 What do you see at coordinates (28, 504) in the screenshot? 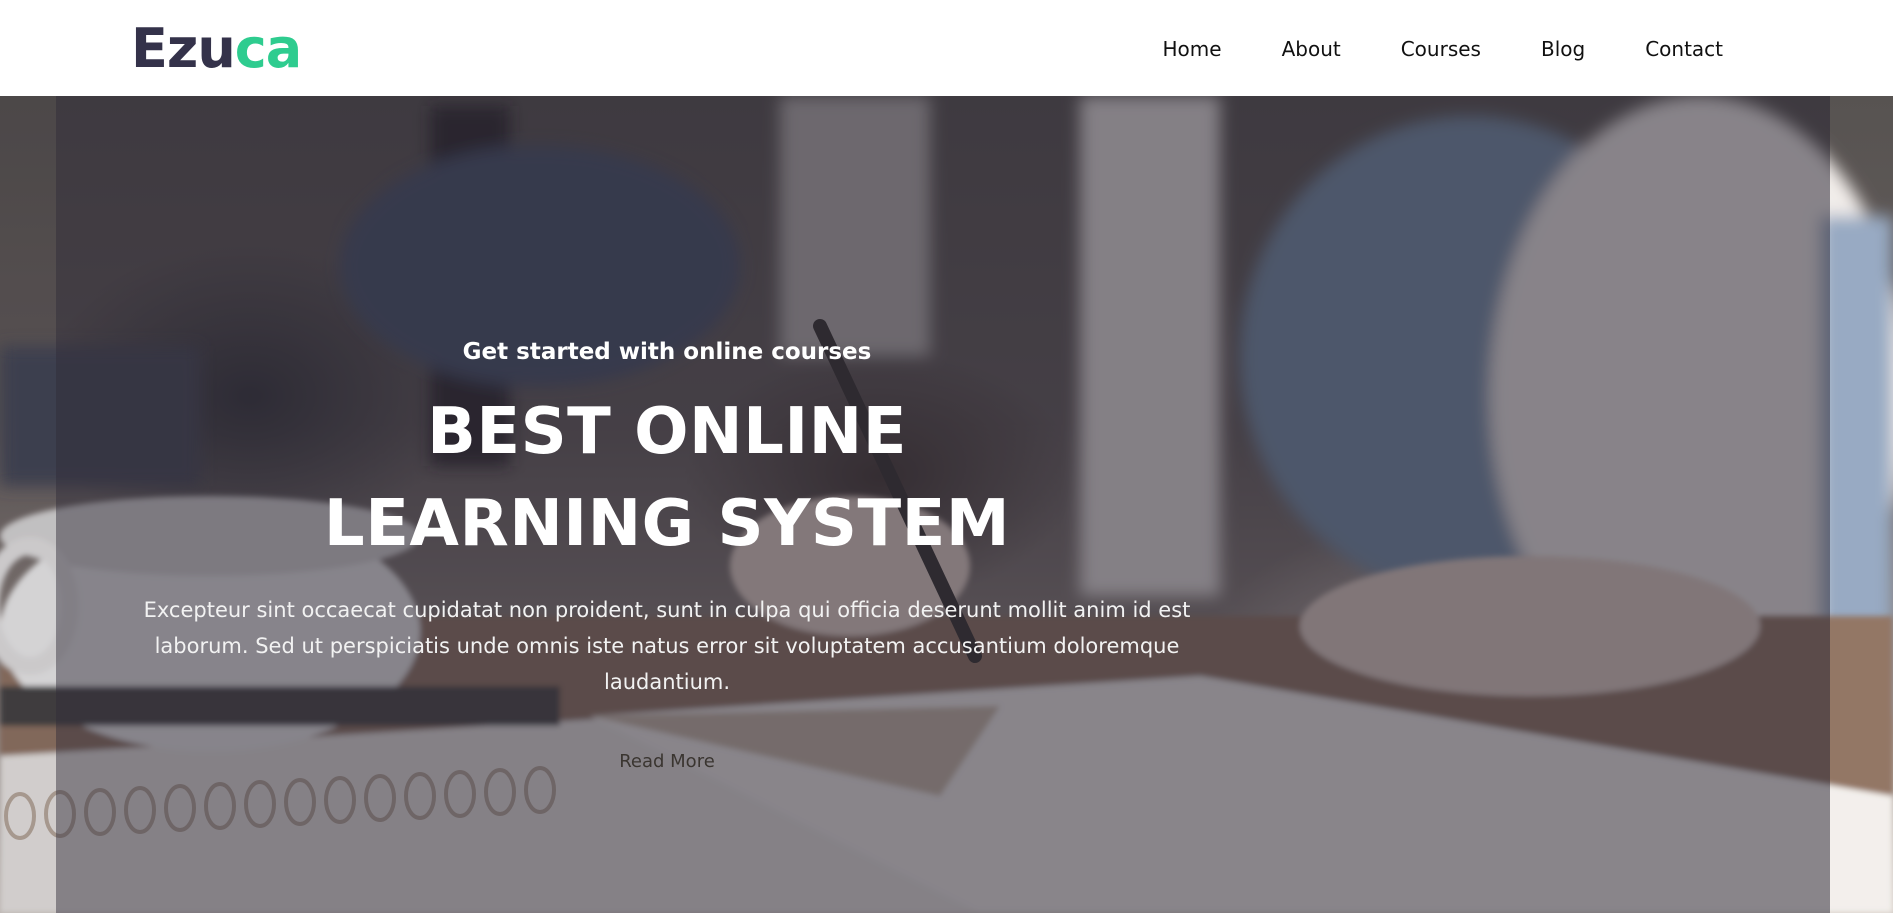
I see `hero-side-shade-left` at bounding box center [28, 504].